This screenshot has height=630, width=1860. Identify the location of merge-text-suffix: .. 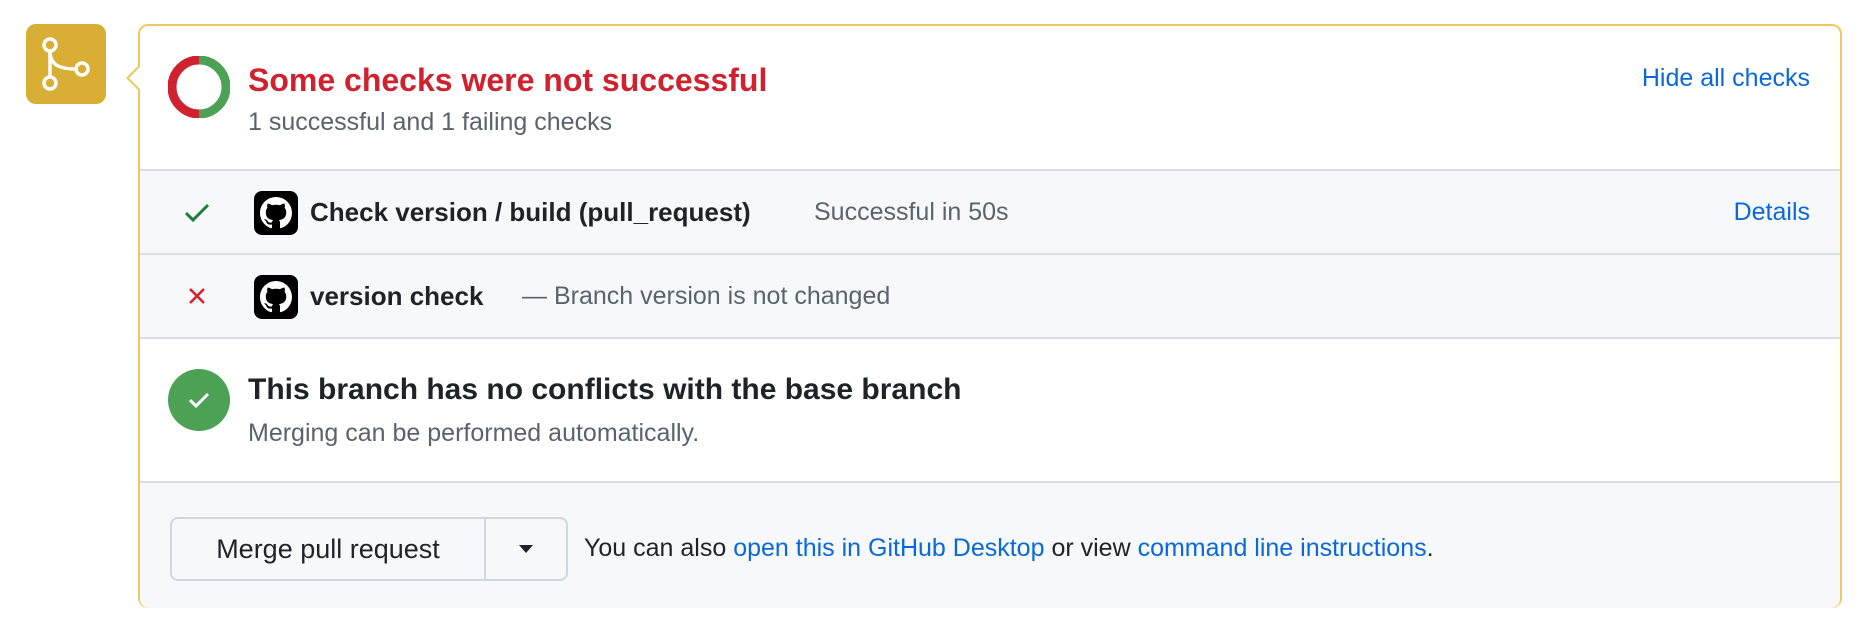
(1430, 548).